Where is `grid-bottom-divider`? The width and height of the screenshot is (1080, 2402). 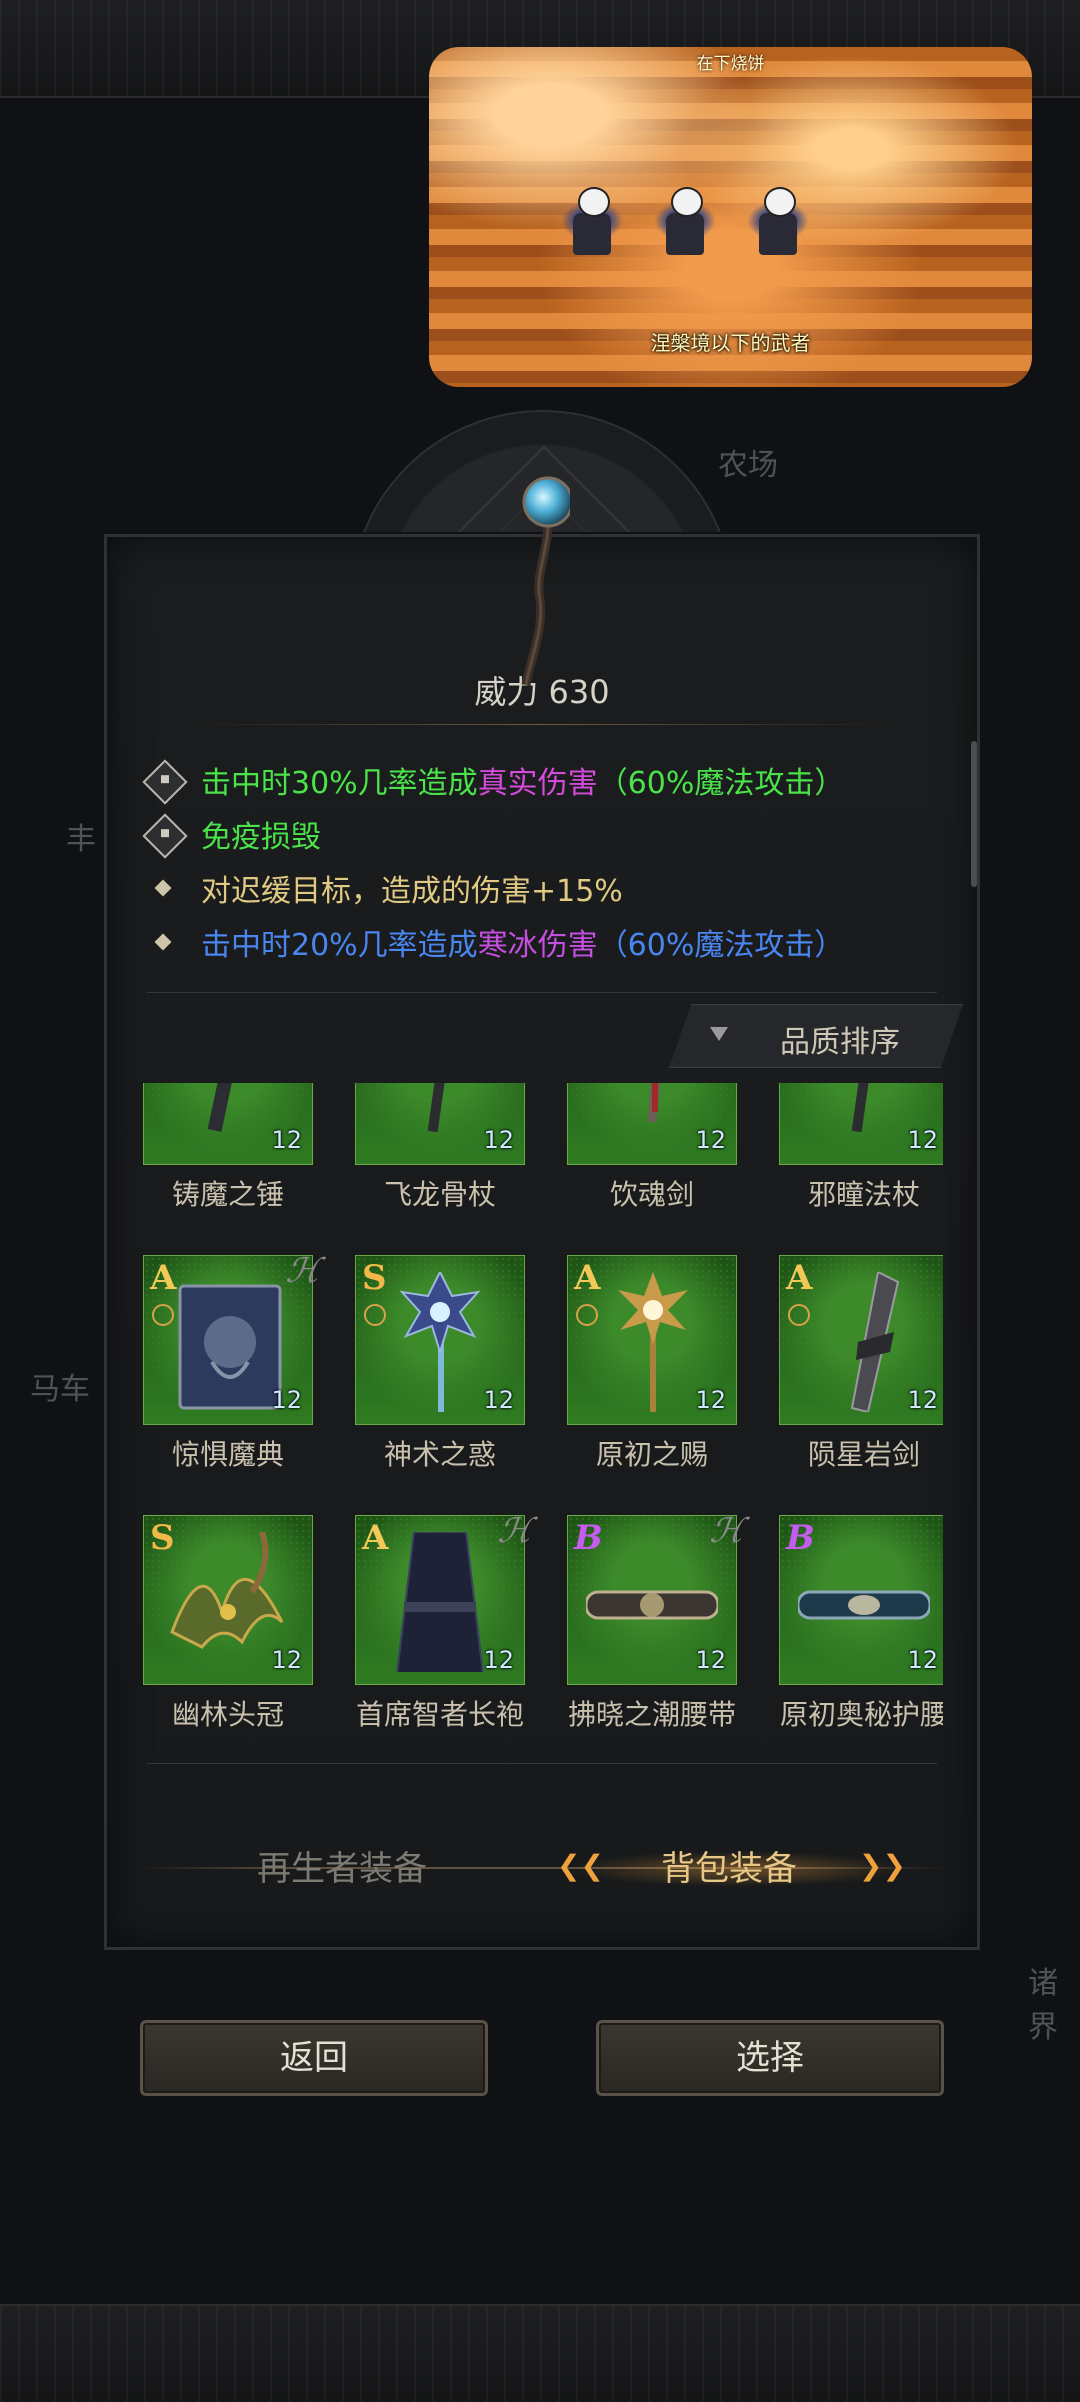 grid-bottom-divider is located at coordinates (542, 1763).